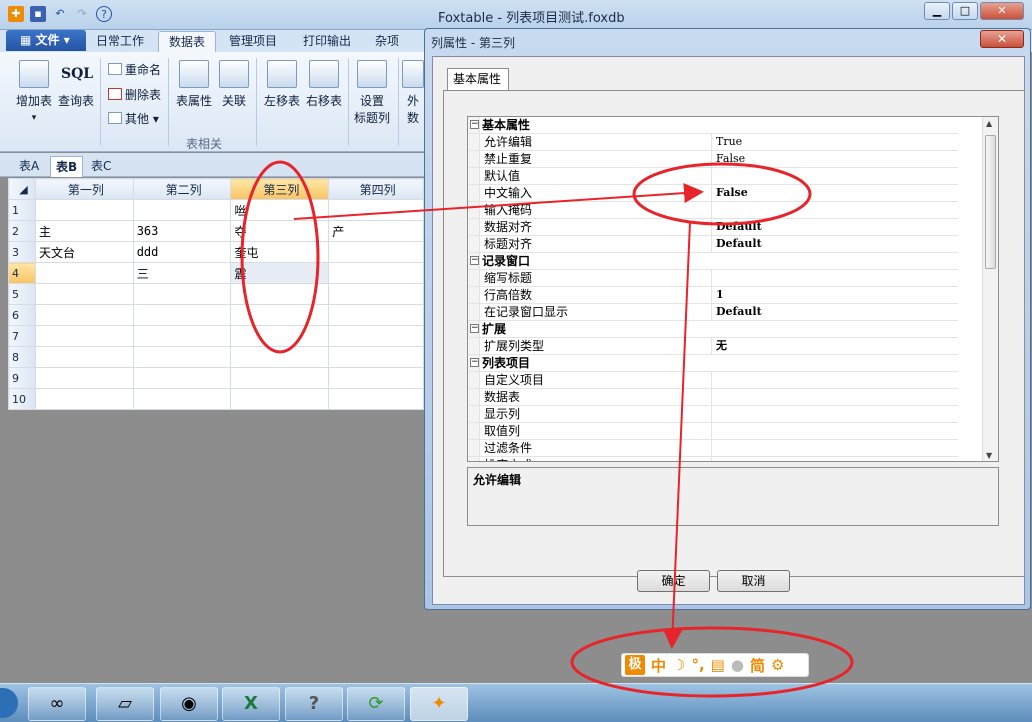 The height and width of the screenshot is (722, 1032). What do you see at coordinates (713, 142) in the screenshot?
I see `property-row: 允许编辑 True` at bounding box center [713, 142].